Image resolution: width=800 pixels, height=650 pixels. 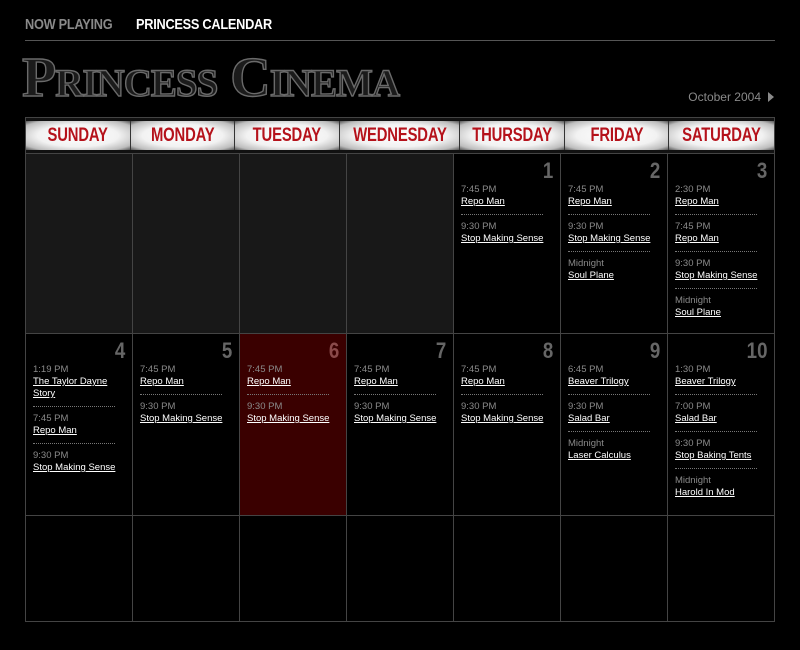 I want to click on day-number: 4, so click(x=119, y=350).